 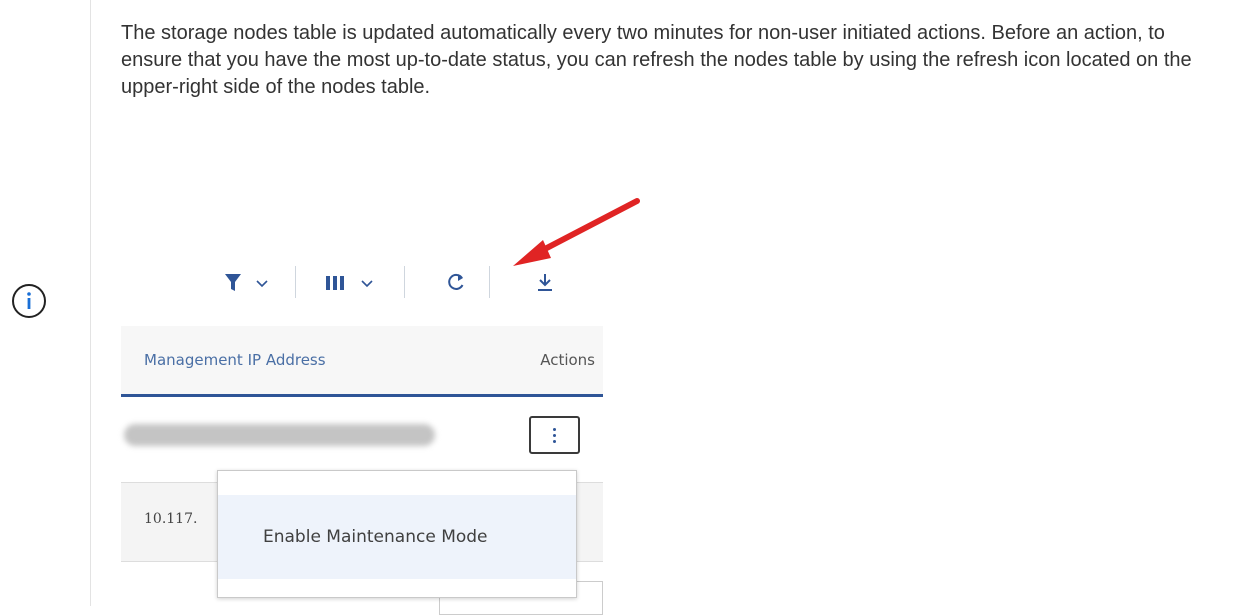 What do you see at coordinates (90, 303) in the screenshot?
I see `note-divider` at bounding box center [90, 303].